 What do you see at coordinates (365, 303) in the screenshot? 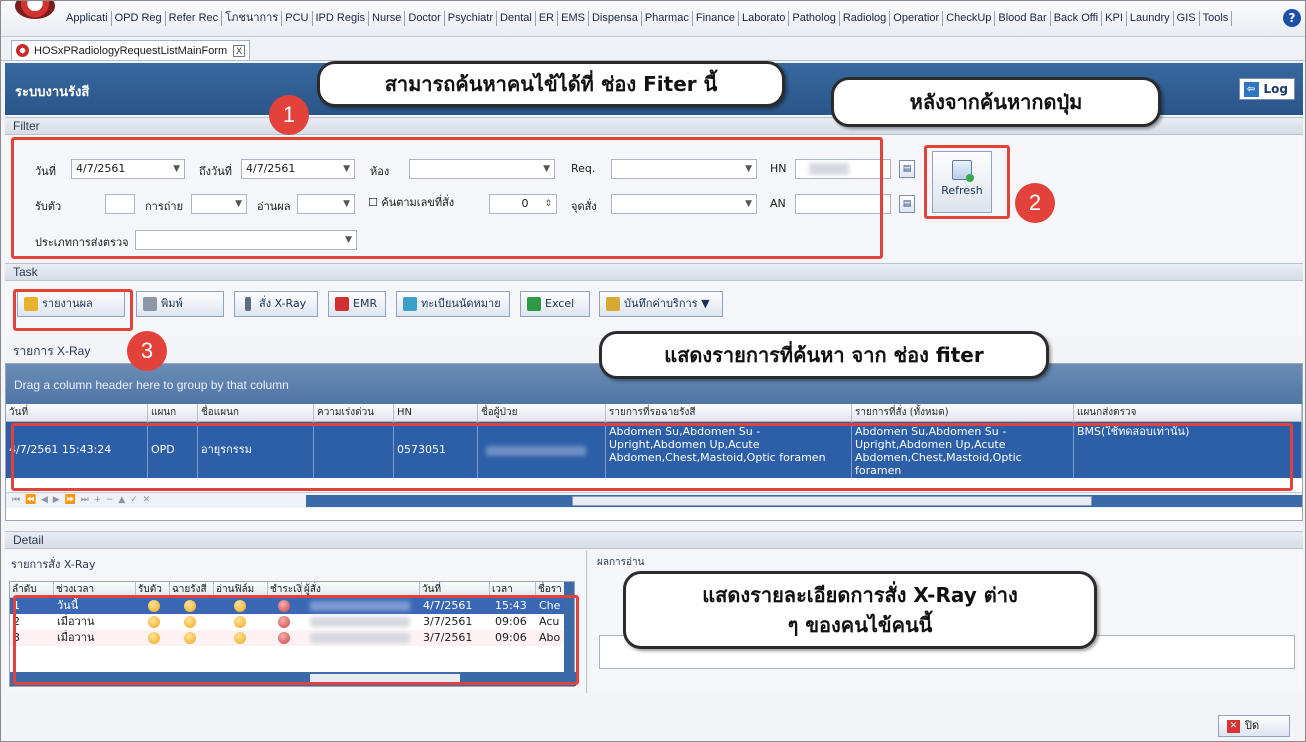
I see `emr-label: EMR` at bounding box center [365, 303].